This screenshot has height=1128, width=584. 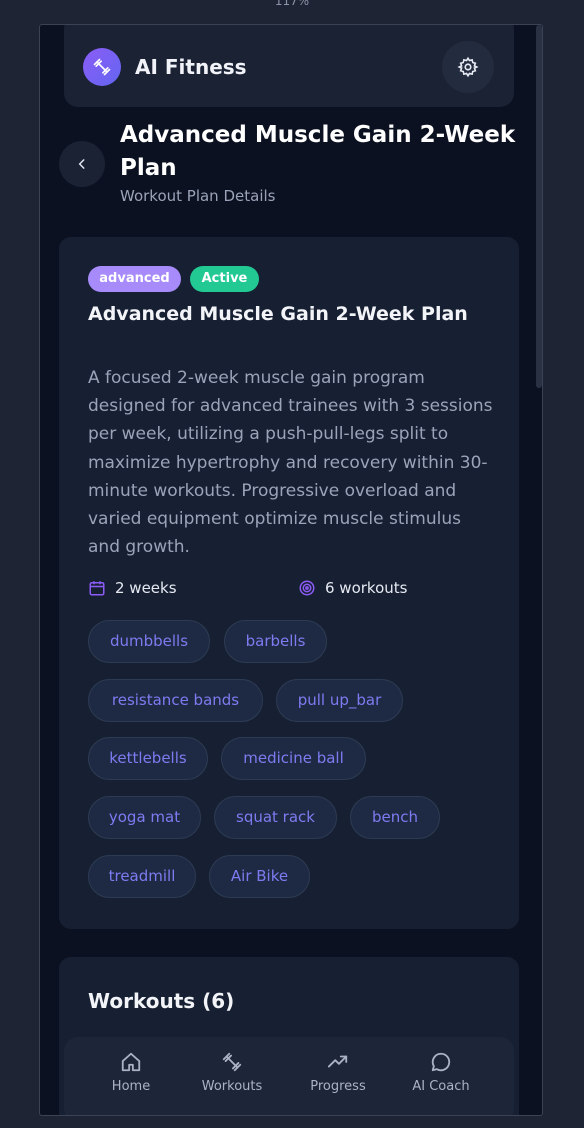 I want to click on workouts-section-title: Workouts (6), so click(x=161, y=1001).